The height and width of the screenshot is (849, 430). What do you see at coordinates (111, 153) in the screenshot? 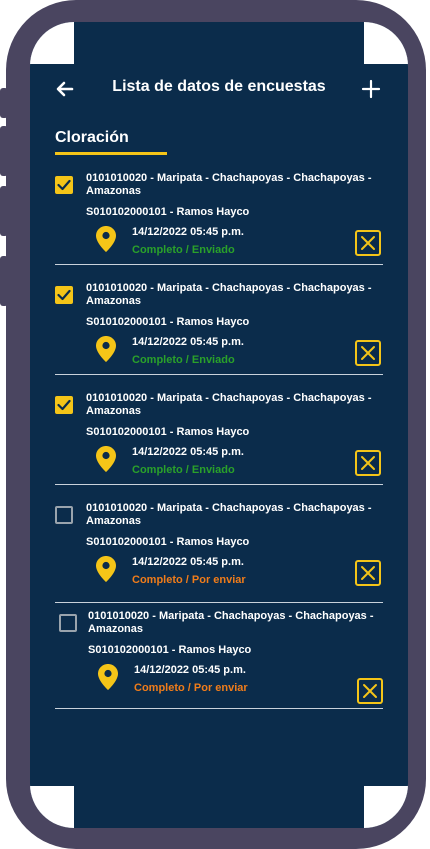
I see `tab-active-indicator` at bounding box center [111, 153].